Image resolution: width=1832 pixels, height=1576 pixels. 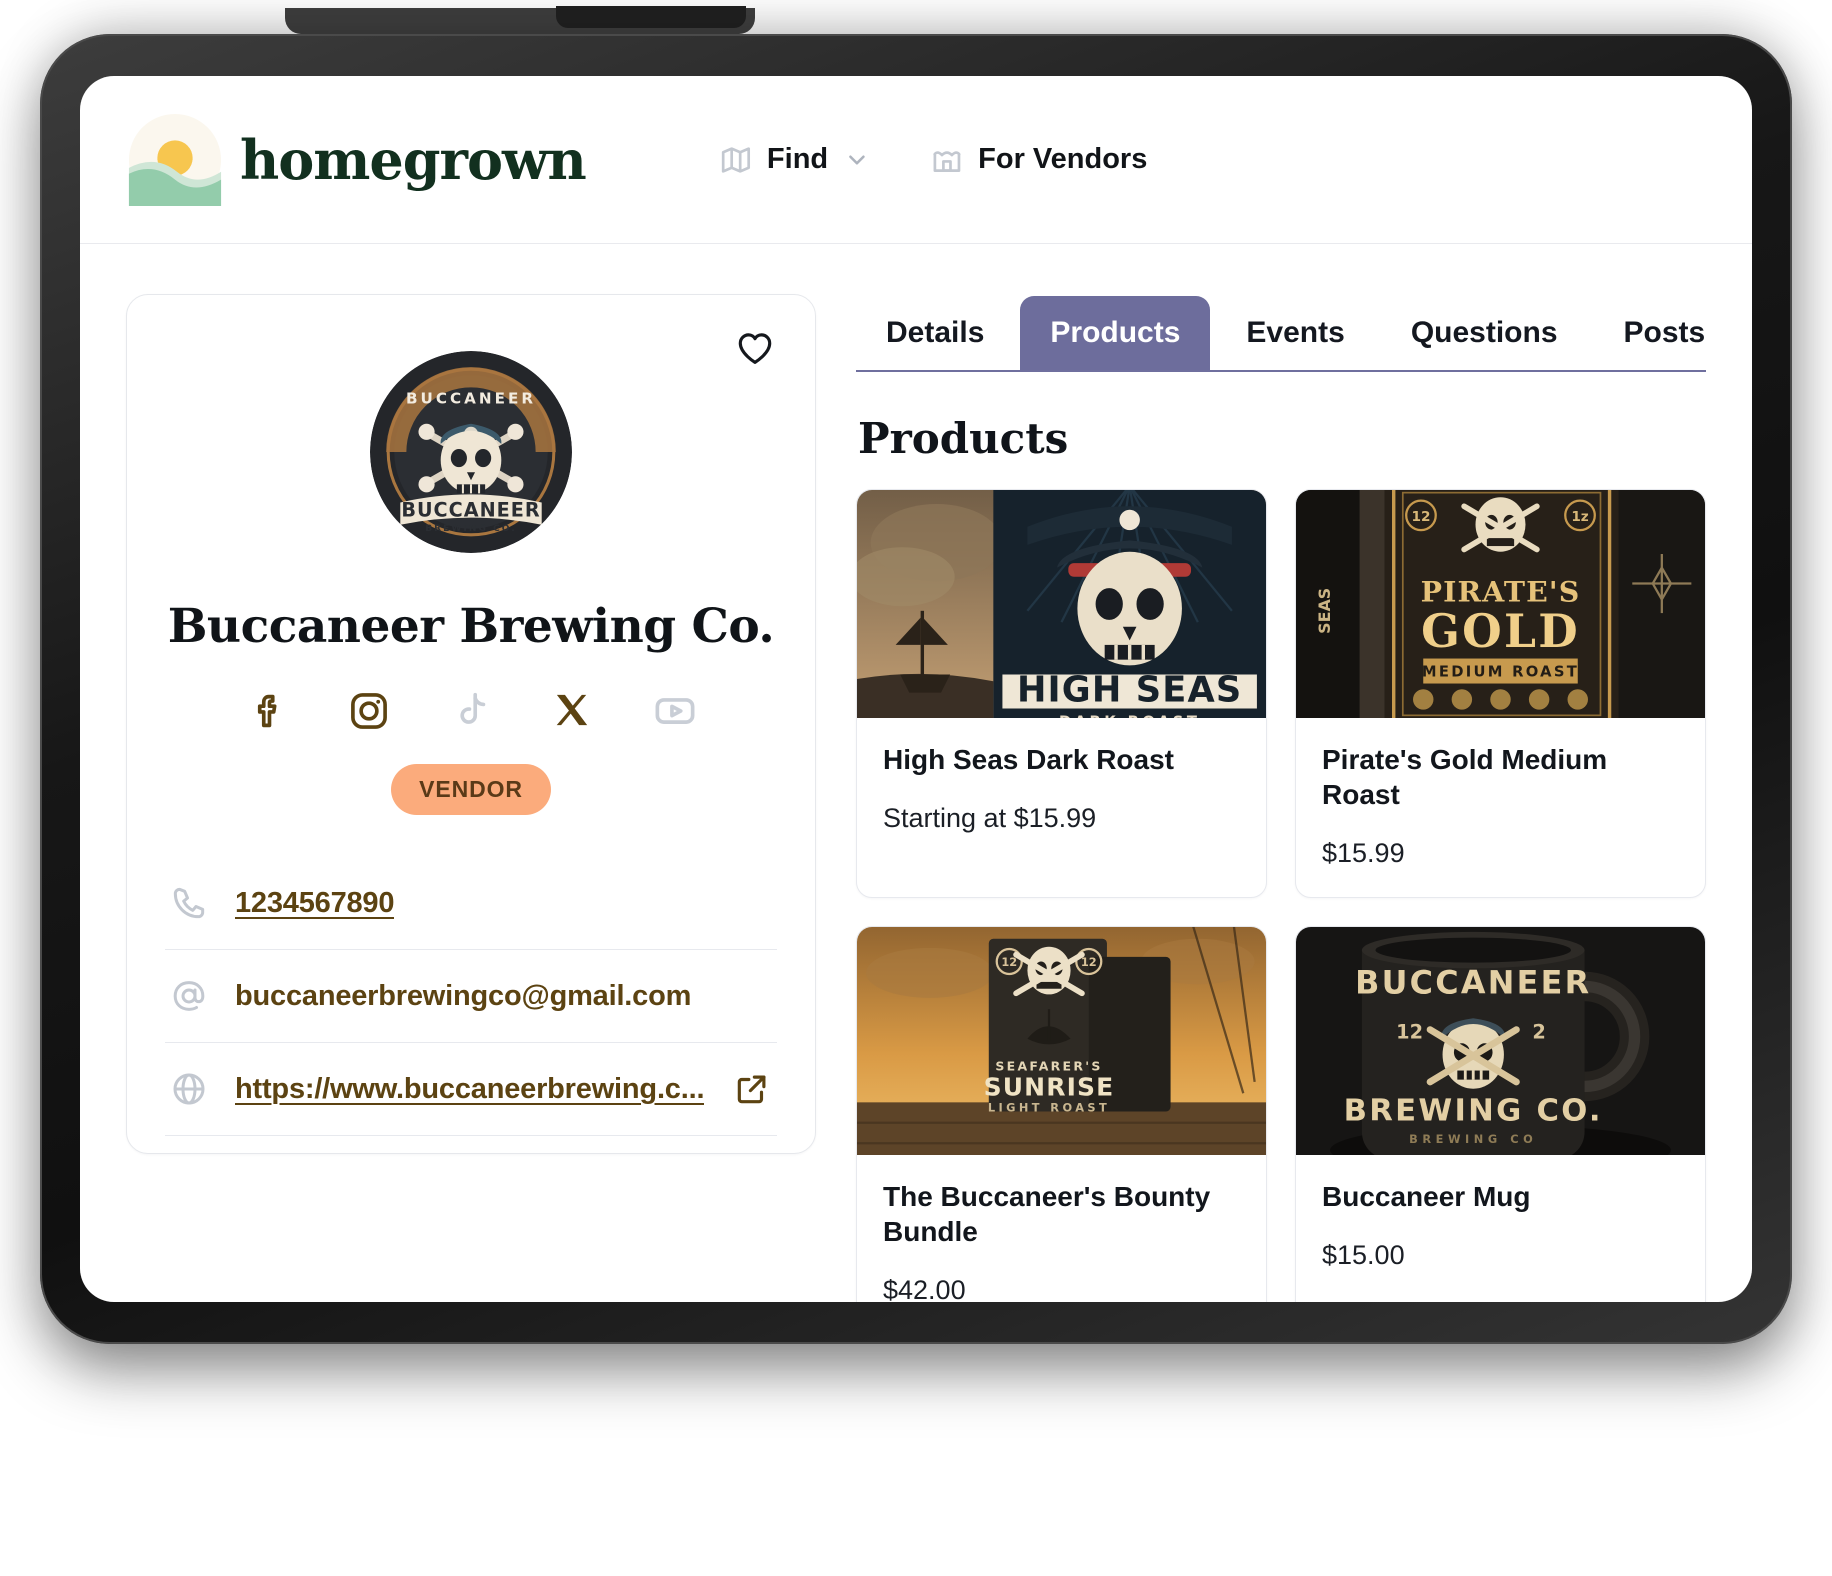 What do you see at coordinates (1500, 1051) in the screenshot?
I see `product-image-buccaneer-mug: BUCCANEER 12 2 BREWING CO. BREWING CO` at bounding box center [1500, 1051].